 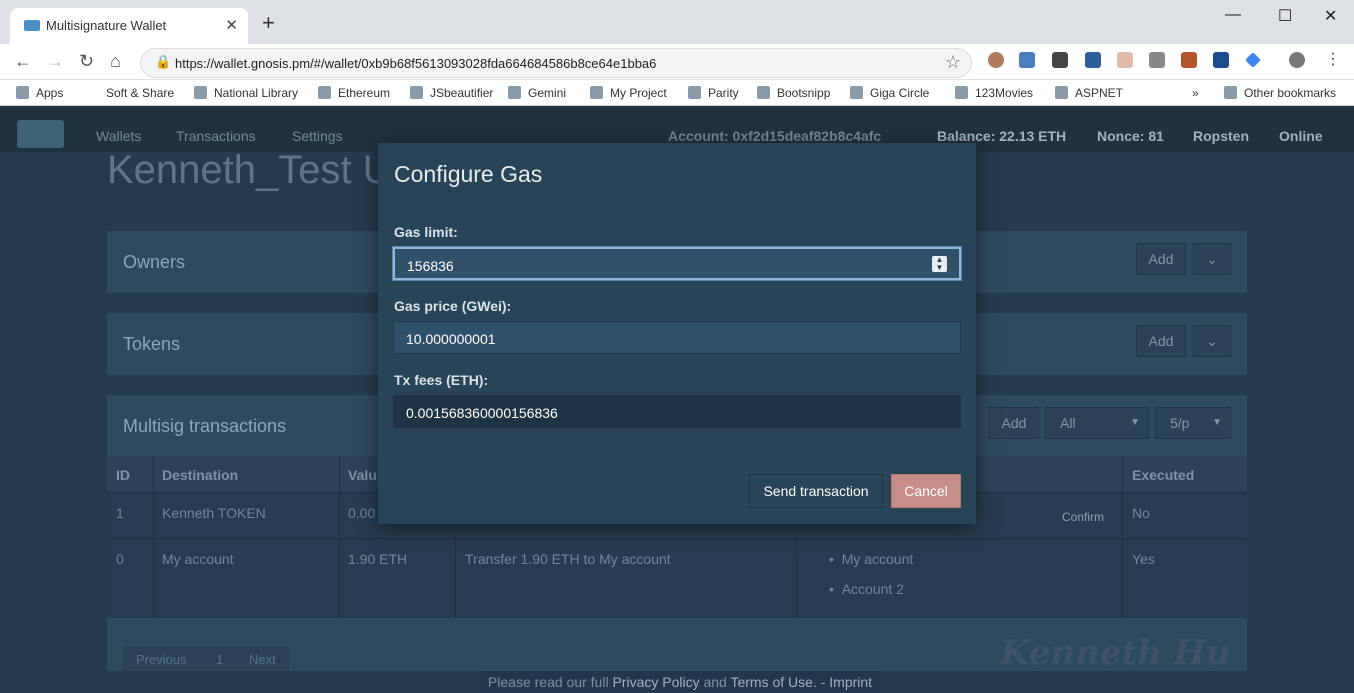 I want to click on bookmark-item: My Project, so click(x=628, y=93).